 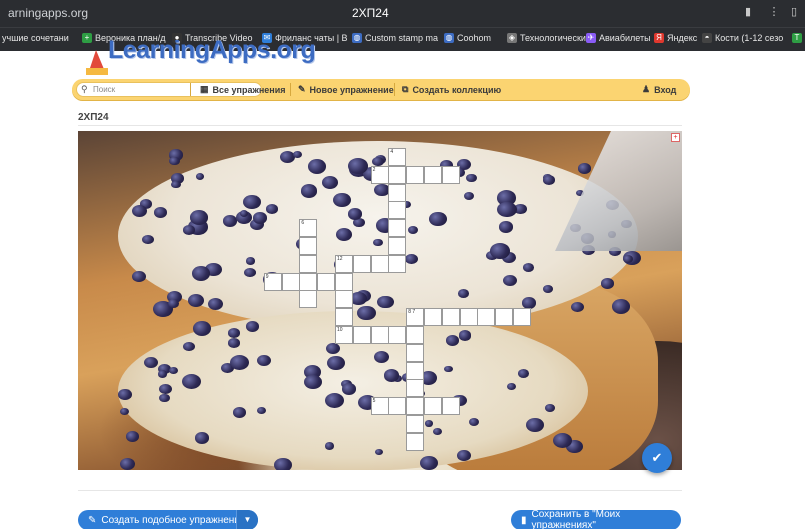 What do you see at coordinates (104, 89) in the screenshot?
I see `search-placeholder: Поиск` at bounding box center [104, 89].